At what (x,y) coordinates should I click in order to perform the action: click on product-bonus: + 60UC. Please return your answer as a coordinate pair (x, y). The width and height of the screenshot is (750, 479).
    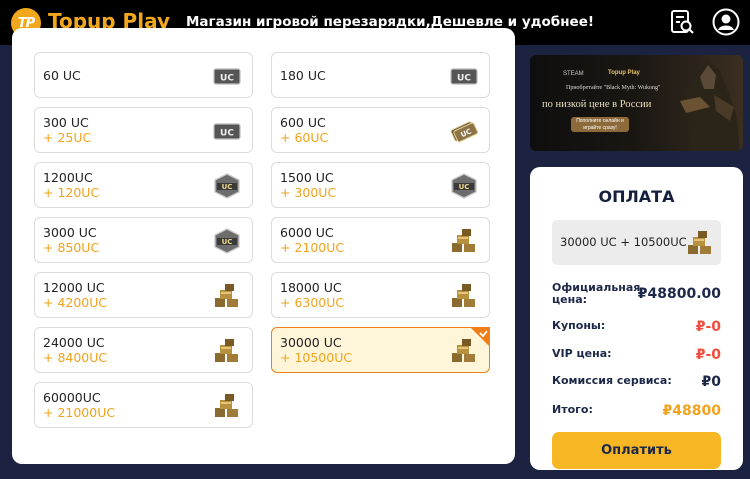
    Looking at the image, I should click on (304, 137).